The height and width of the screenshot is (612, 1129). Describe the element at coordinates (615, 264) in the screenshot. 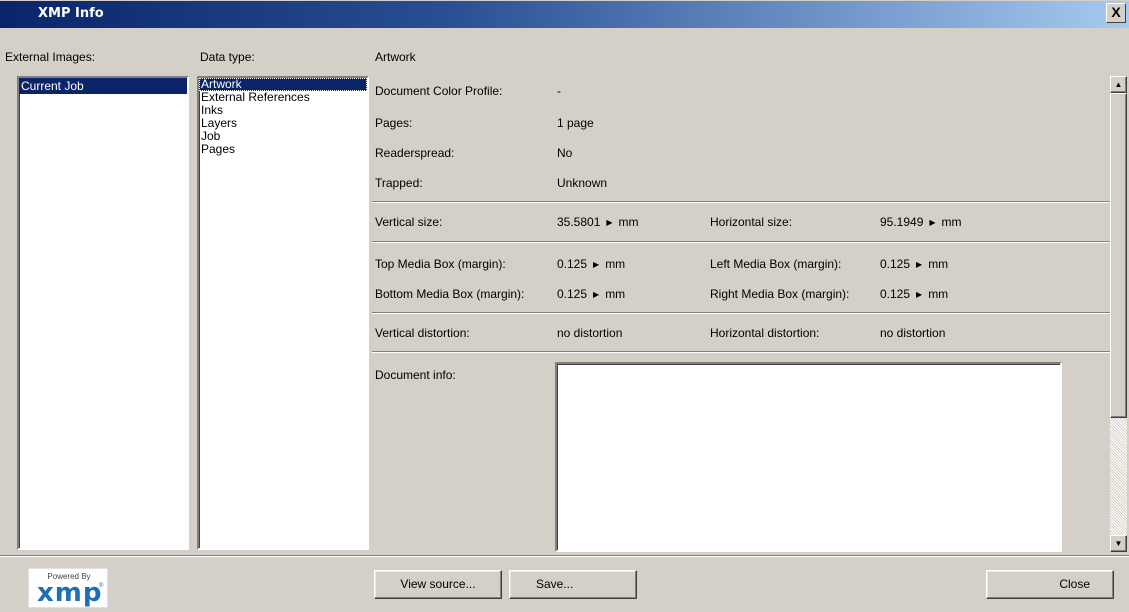

I see `top-media-box-unit: mm` at that location.